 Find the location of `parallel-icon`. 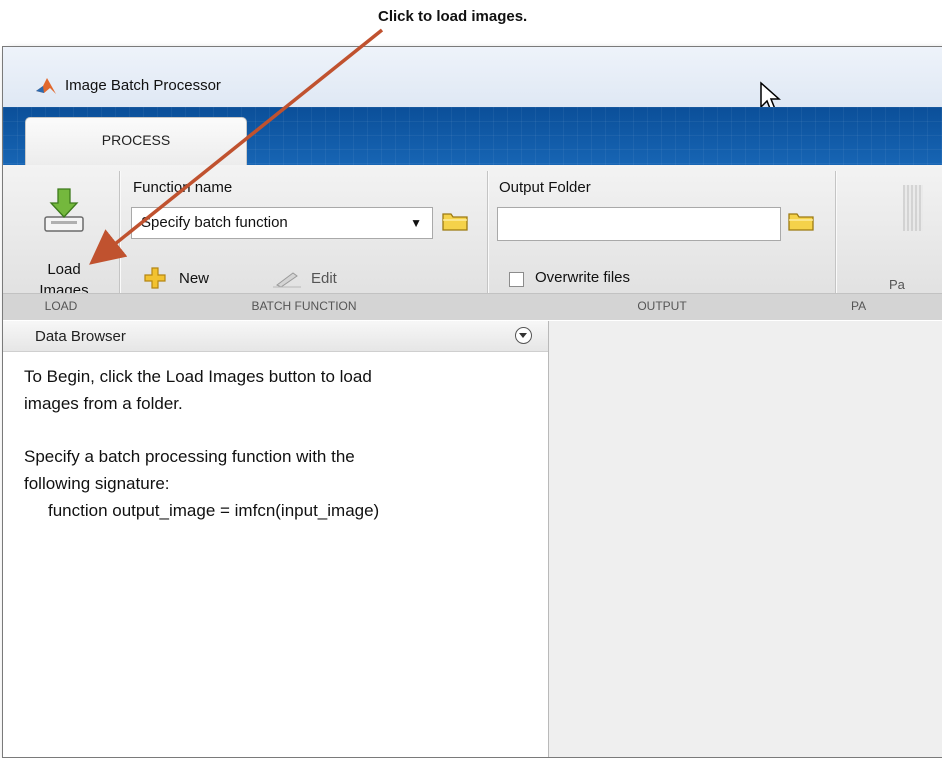

parallel-icon is located at coordinates (913, 208).